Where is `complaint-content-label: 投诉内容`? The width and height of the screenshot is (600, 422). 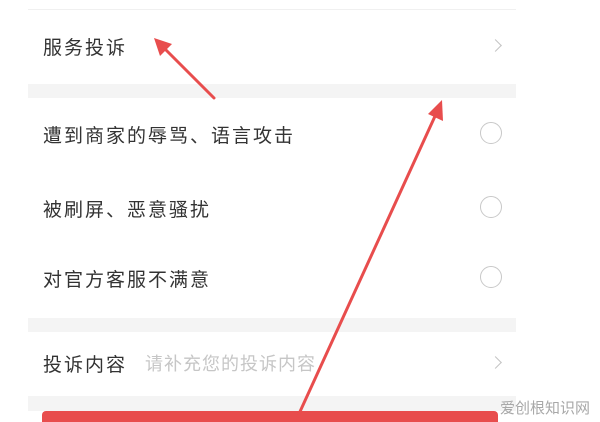
complaint-content-label: 投诉内容 is located at coordinates (85, 364).